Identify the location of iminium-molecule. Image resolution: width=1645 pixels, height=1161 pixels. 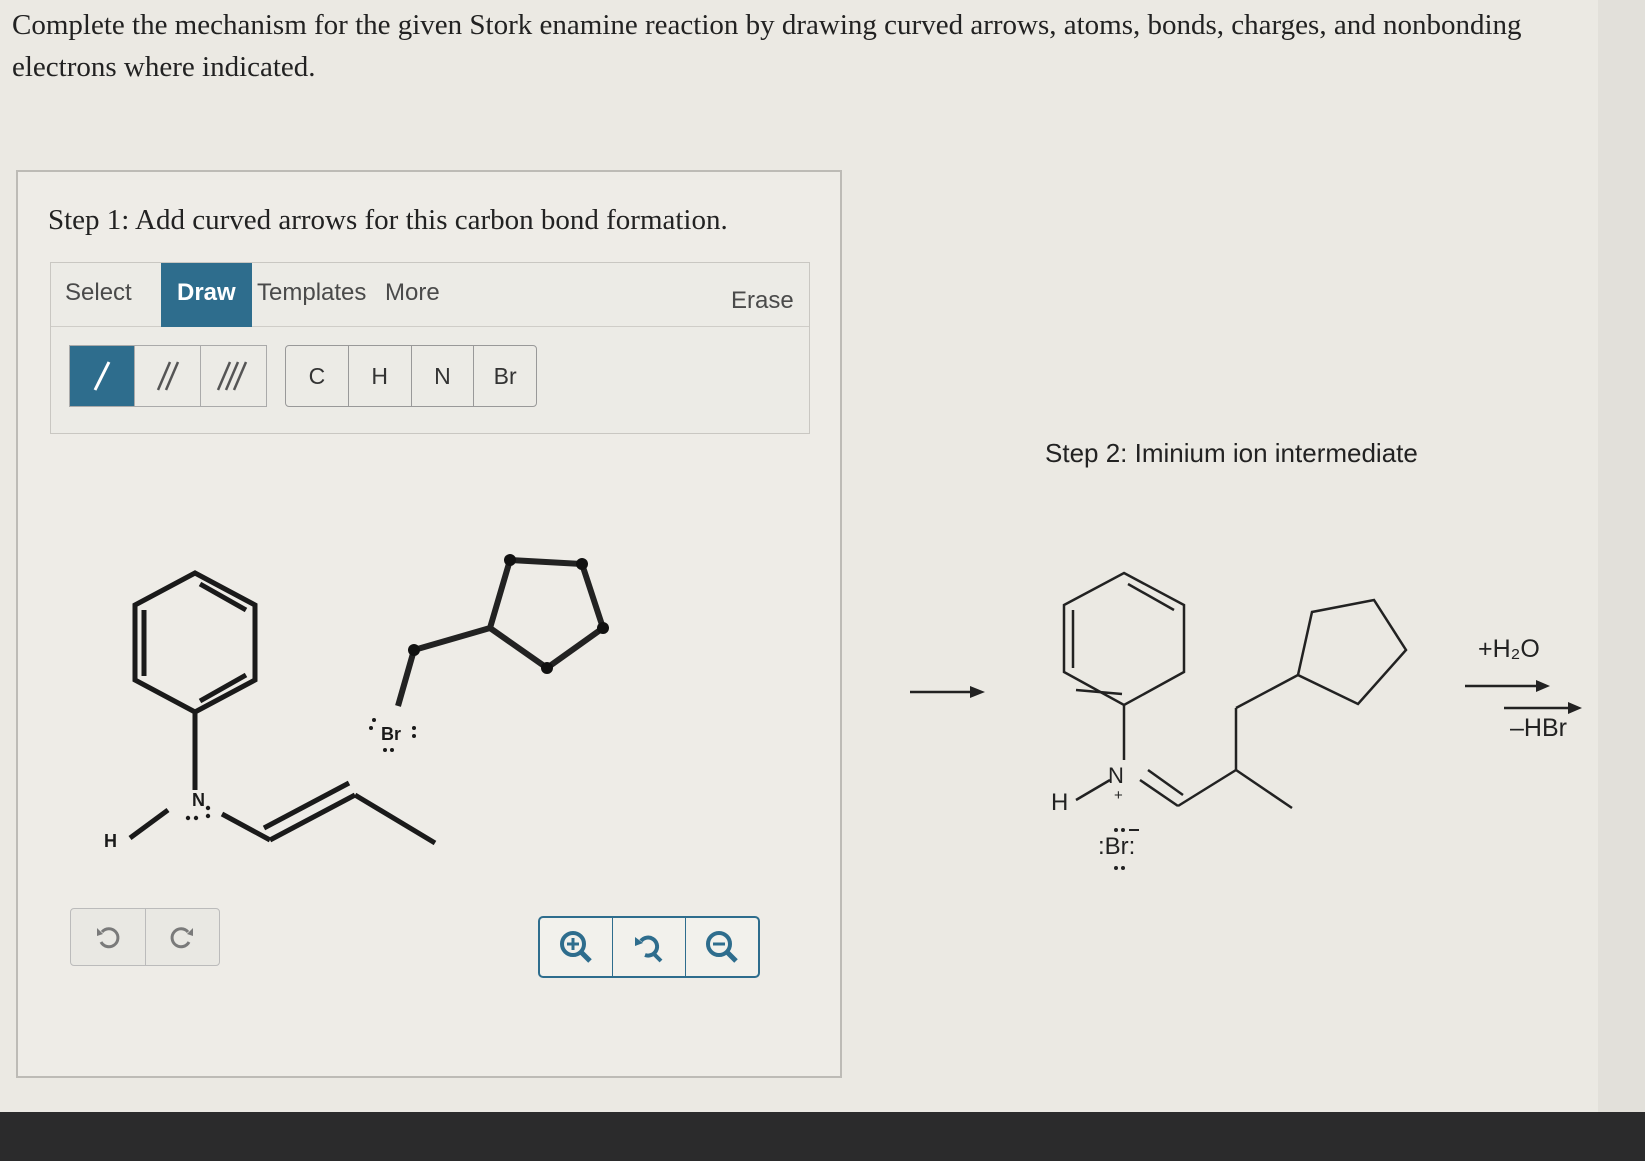
(1235, 690).